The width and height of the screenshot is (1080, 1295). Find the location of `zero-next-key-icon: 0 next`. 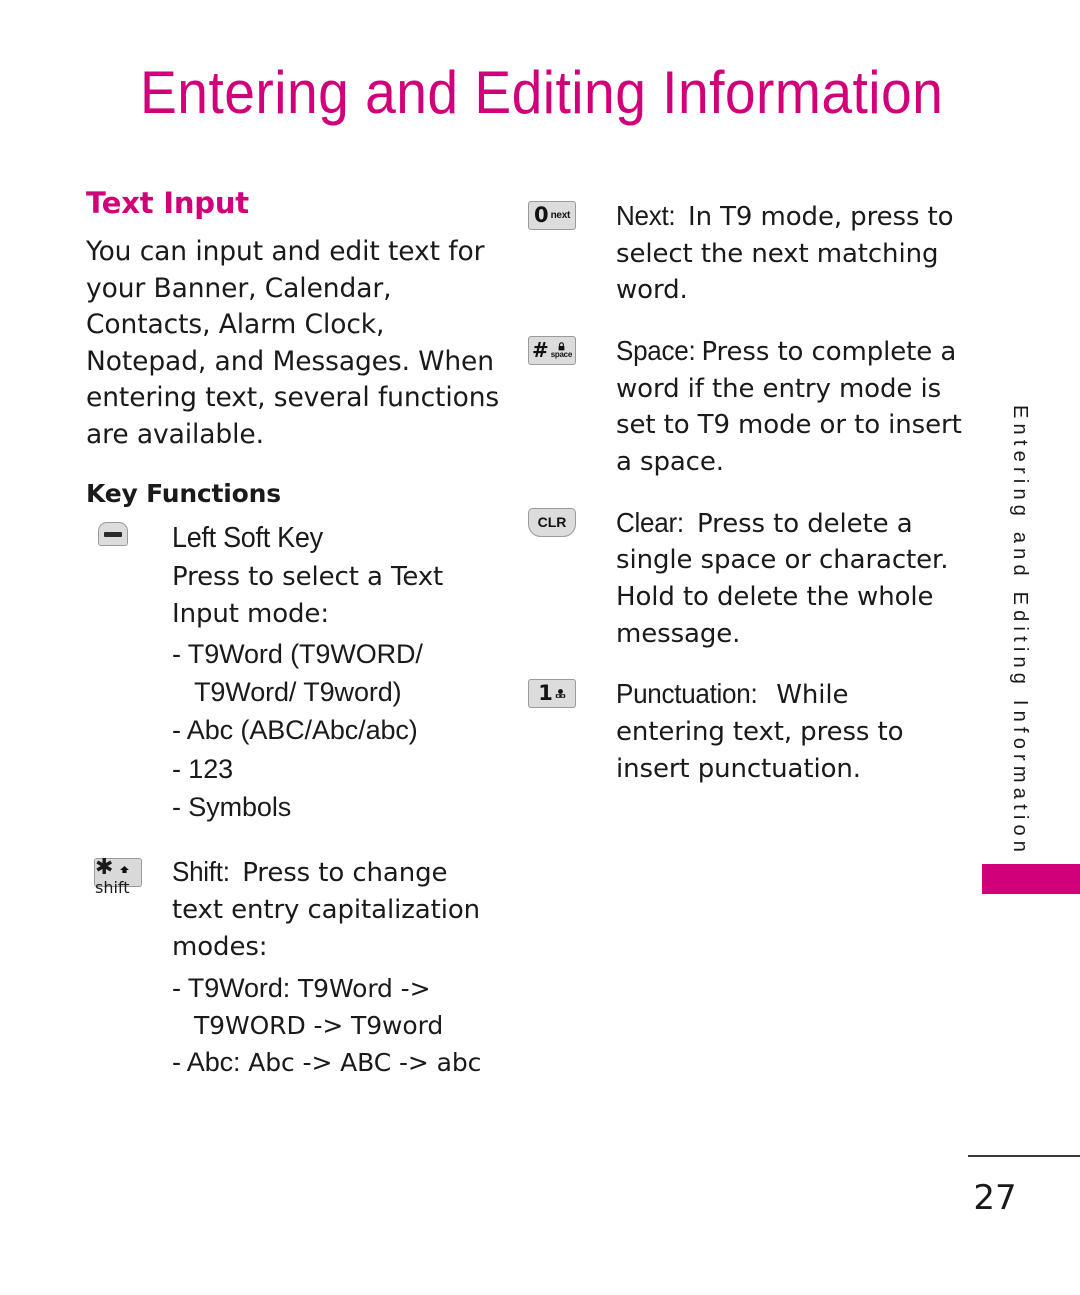

zero-next-key-icon: 0 next is located at coordinates (552, 215).